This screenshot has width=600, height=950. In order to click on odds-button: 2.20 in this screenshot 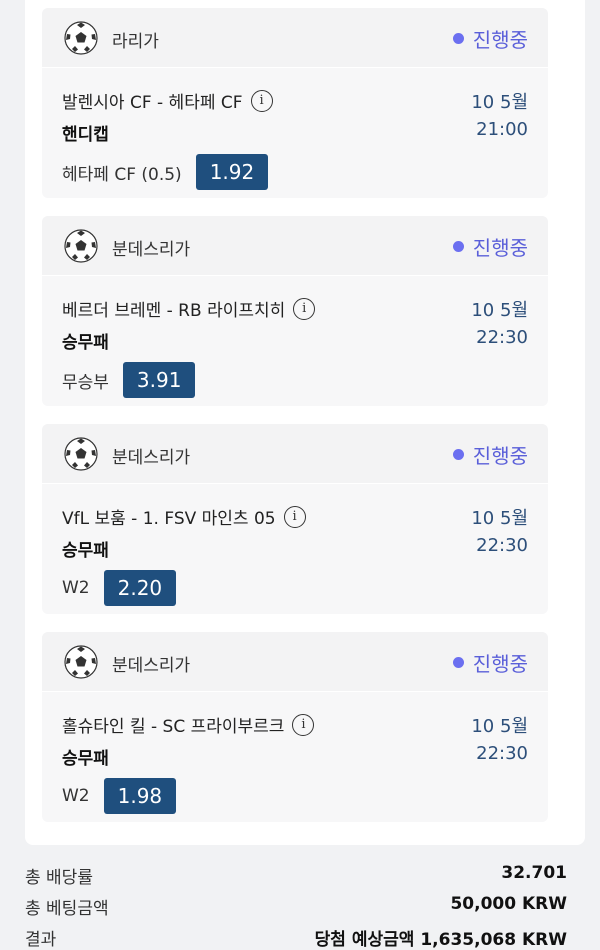, I will do `click(140, 588)`.